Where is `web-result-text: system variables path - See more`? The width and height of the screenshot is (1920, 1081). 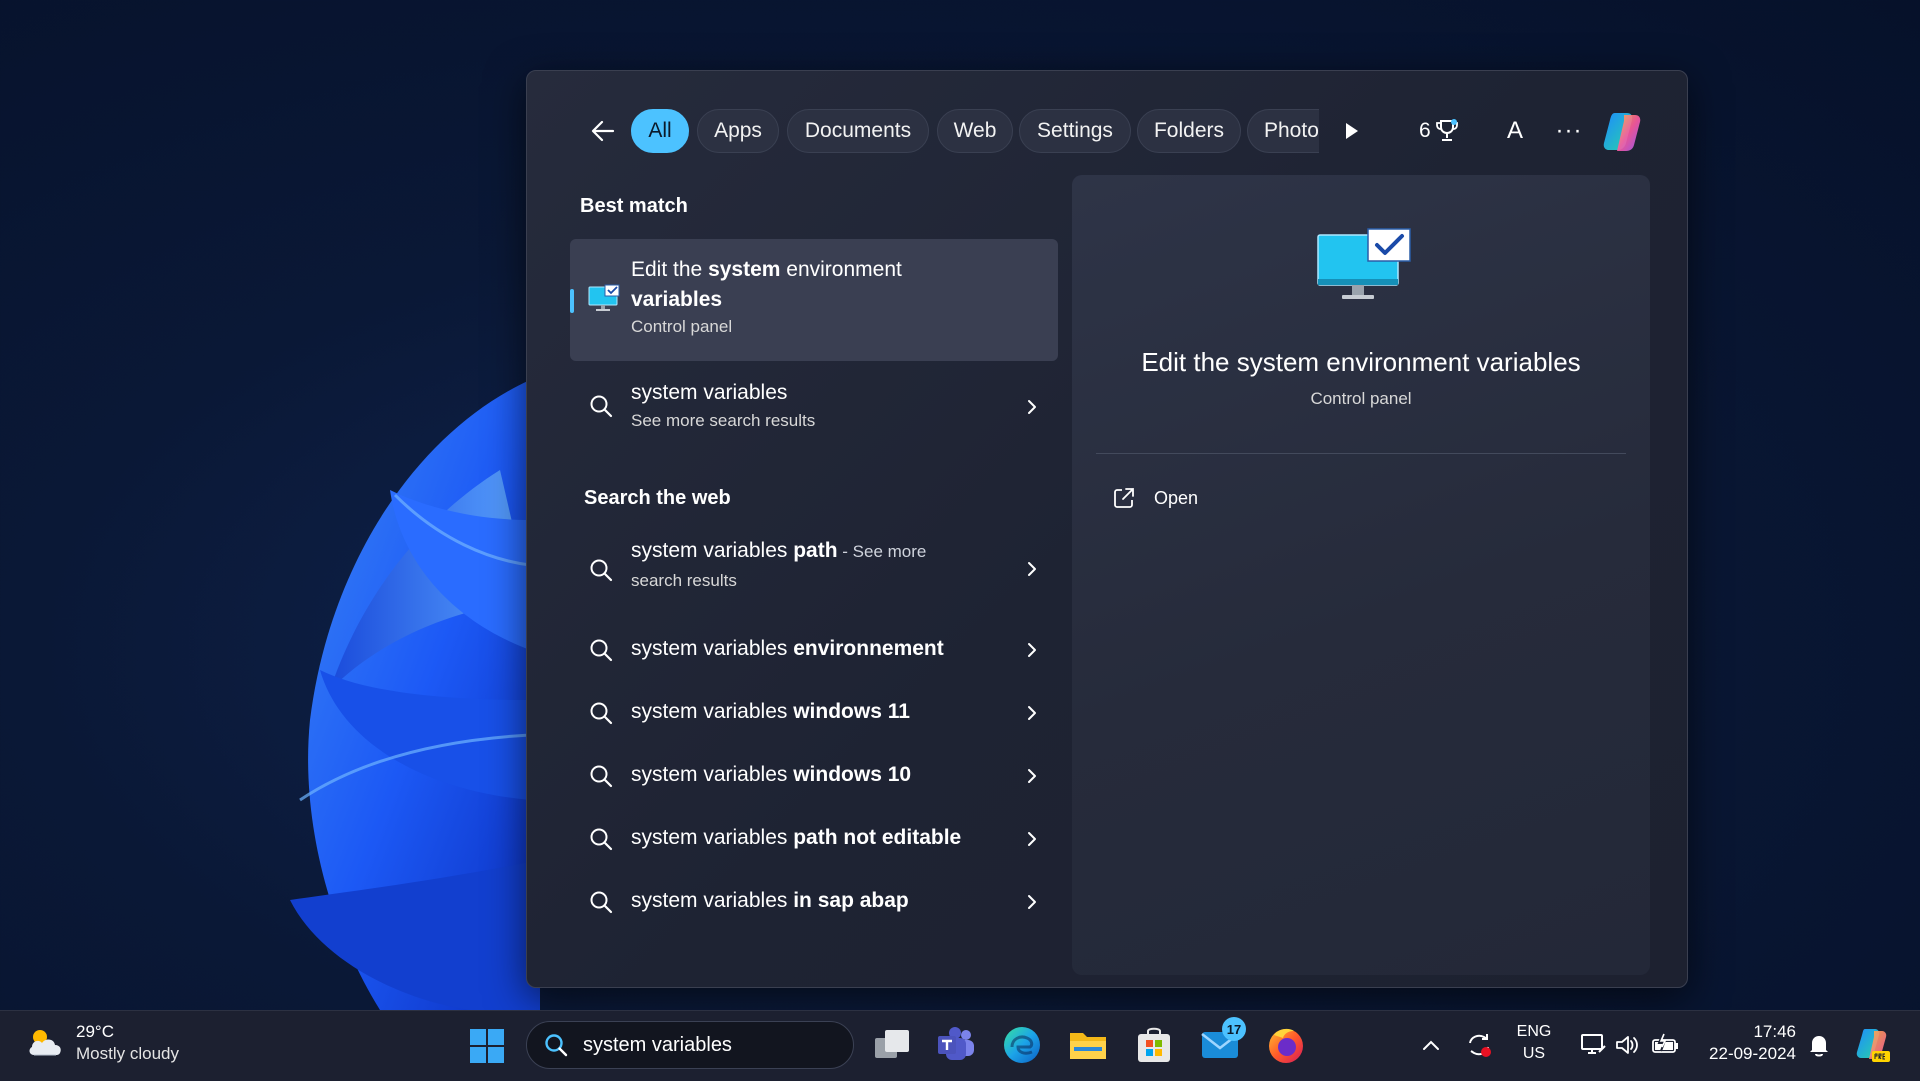 web-result-text: system variables path - See more is located at coordinates (779, 550).